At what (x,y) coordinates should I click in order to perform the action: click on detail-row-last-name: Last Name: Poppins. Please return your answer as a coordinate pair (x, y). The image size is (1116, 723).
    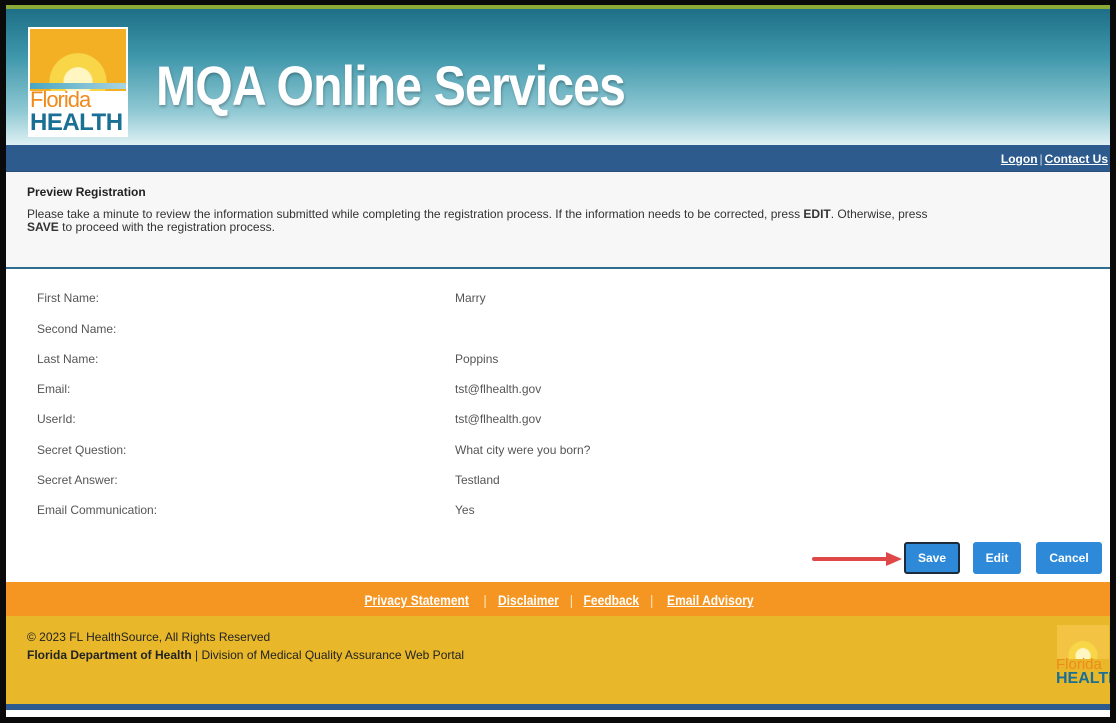
    Looking at the image, I should click on (558, 367).